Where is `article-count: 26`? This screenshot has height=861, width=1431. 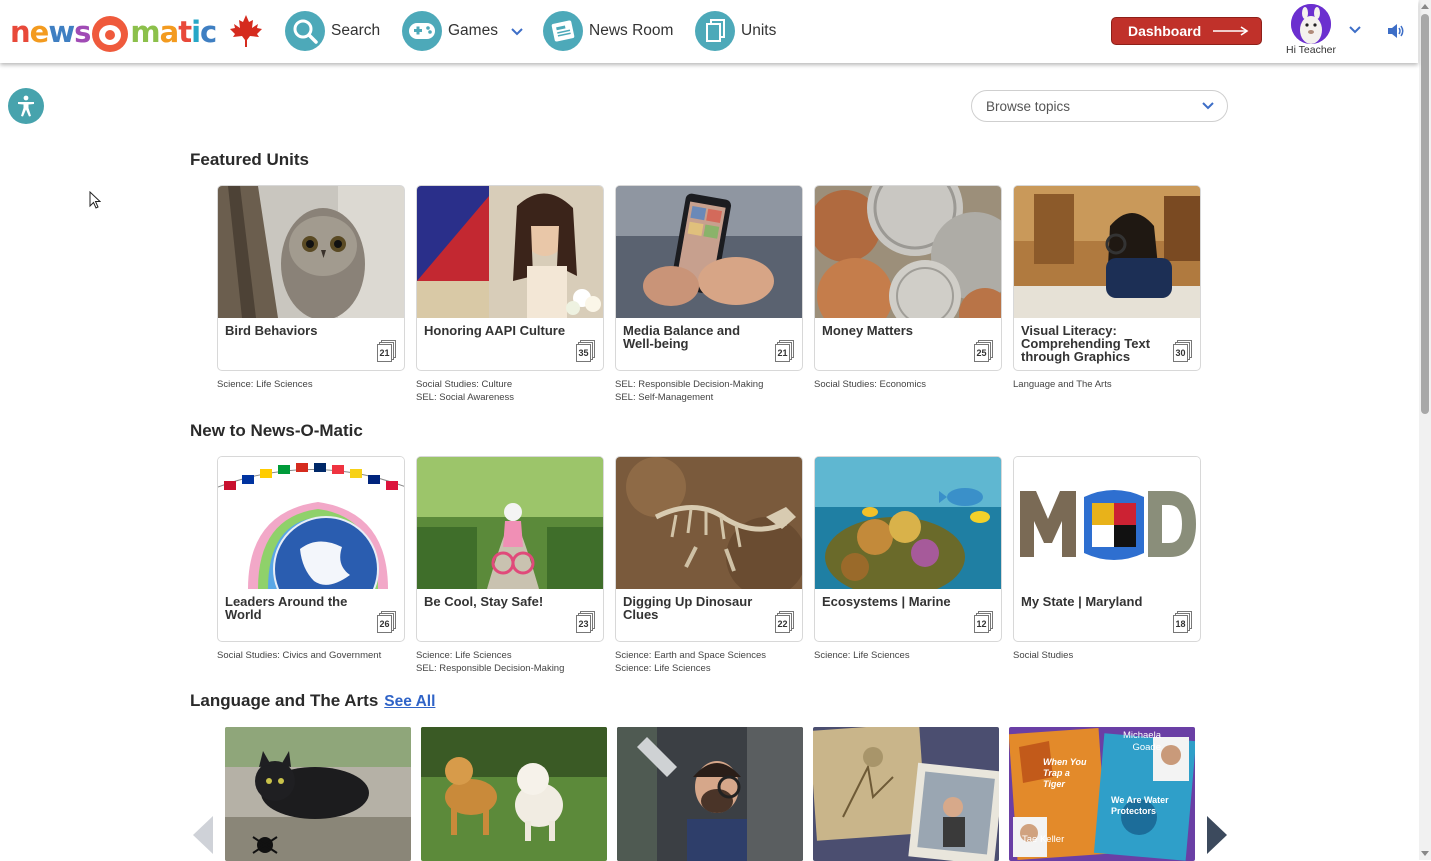 article-count: 26 is located at coordinates (384, 624).